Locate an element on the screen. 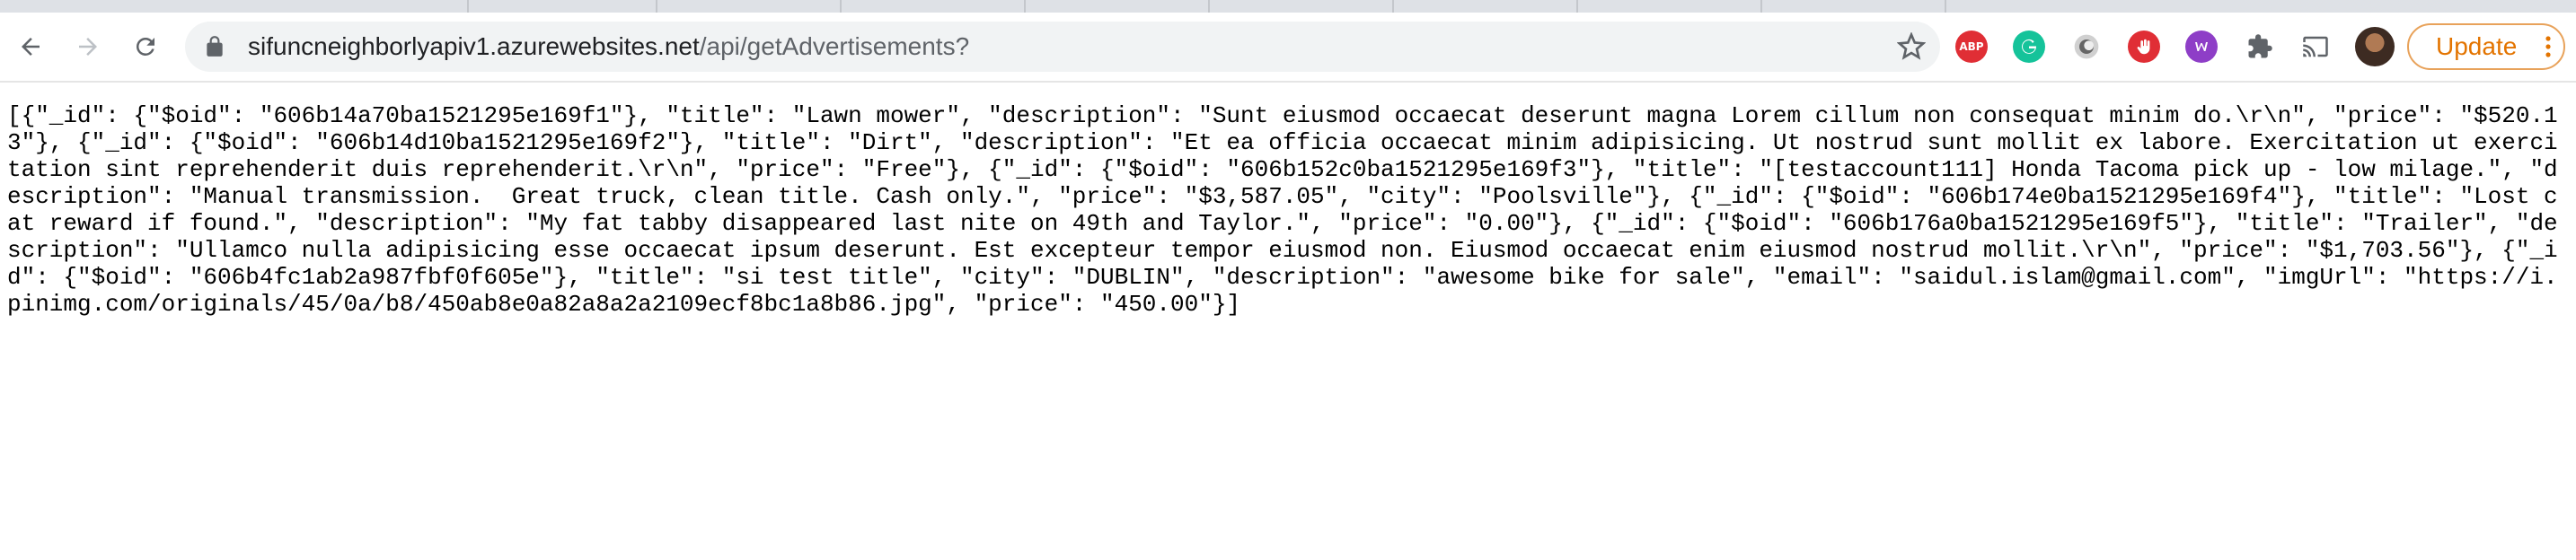  profile-avatar is located at coordinates (2375, 47).